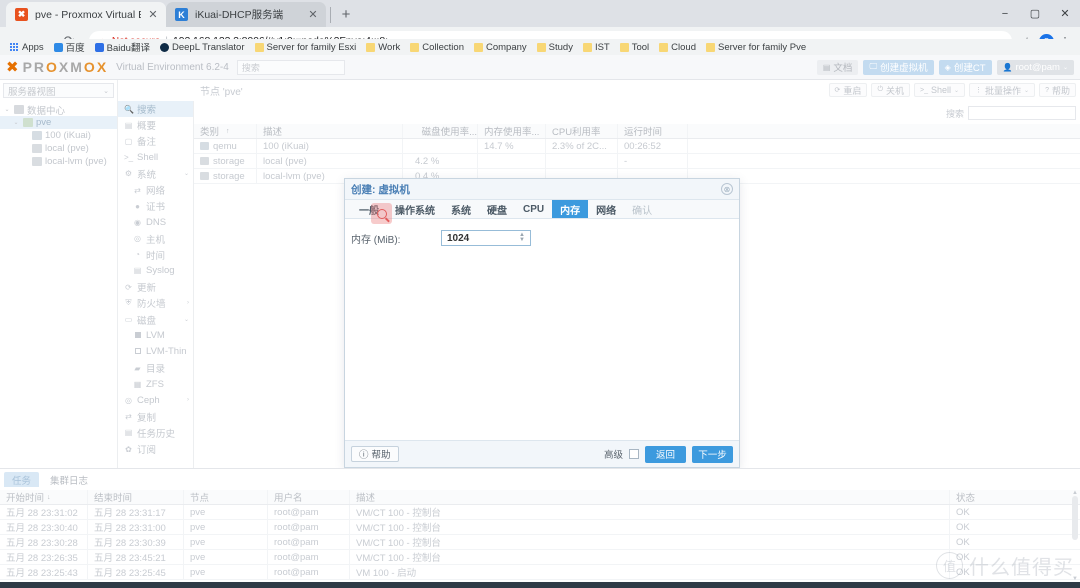 This screenshot has height=588, width=1080. I want to click on bookmark-6: Collection, so click(437, 47).